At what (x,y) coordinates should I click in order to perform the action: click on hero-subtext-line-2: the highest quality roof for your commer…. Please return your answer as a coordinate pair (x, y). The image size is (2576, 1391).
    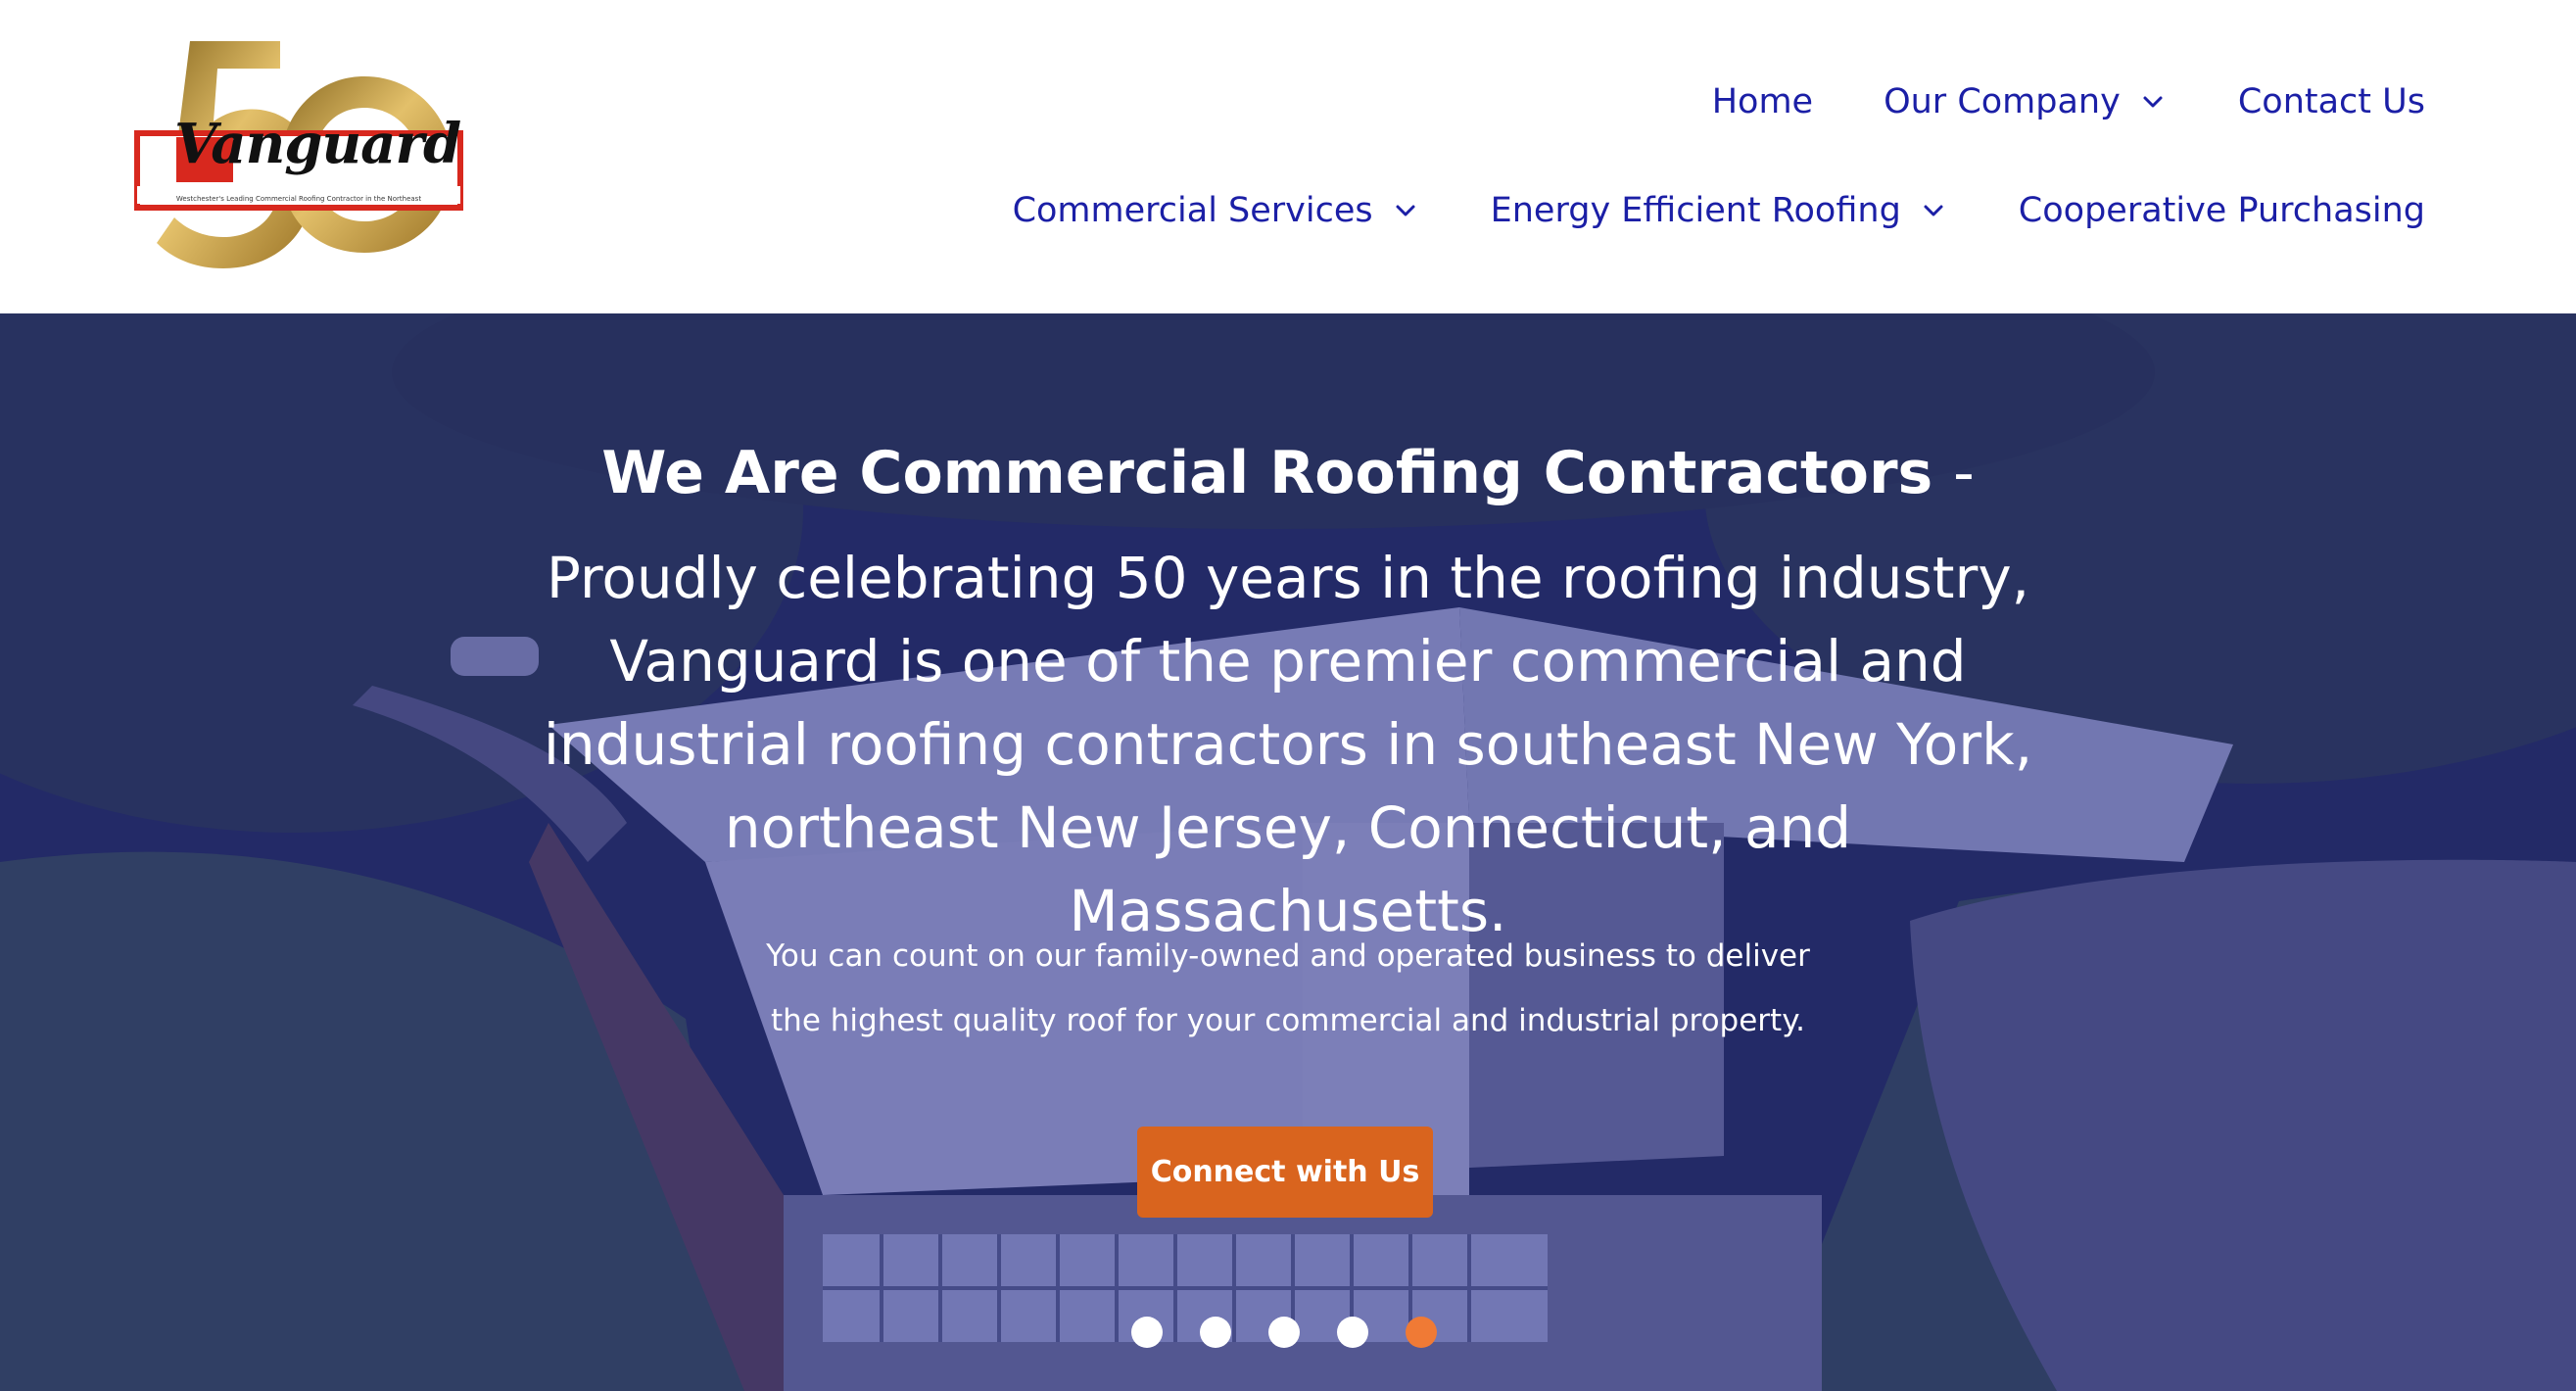
    Looking at the image, I should click on (1288, 1020).